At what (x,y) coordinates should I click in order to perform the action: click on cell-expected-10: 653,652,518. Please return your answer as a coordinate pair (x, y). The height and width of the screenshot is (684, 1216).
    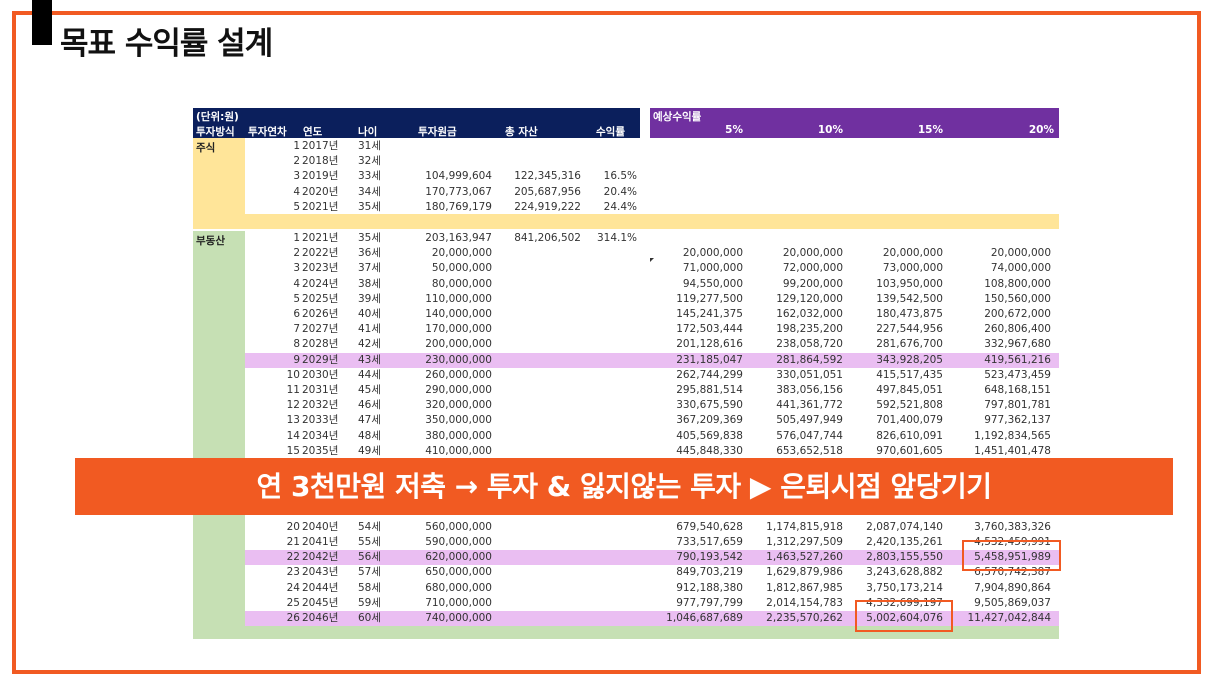
    Looking at the image, I should click on (809, 450).